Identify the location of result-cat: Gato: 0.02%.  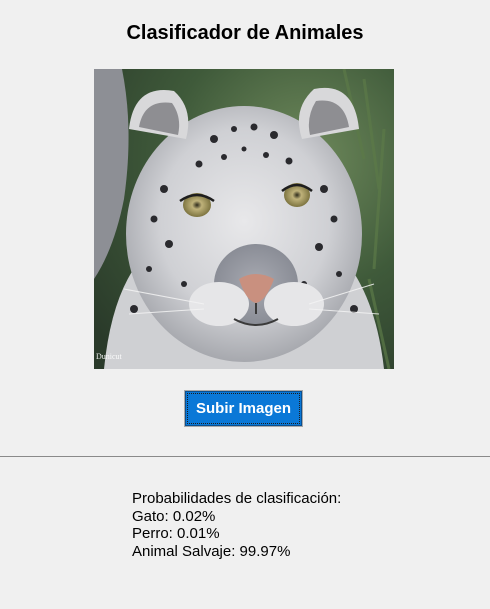
(174, 516).